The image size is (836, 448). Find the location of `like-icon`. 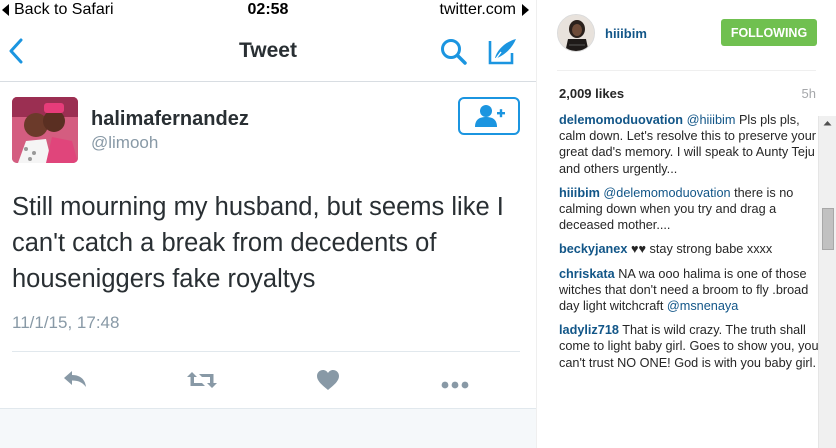

like-icon is located at coordinates (328, 382).